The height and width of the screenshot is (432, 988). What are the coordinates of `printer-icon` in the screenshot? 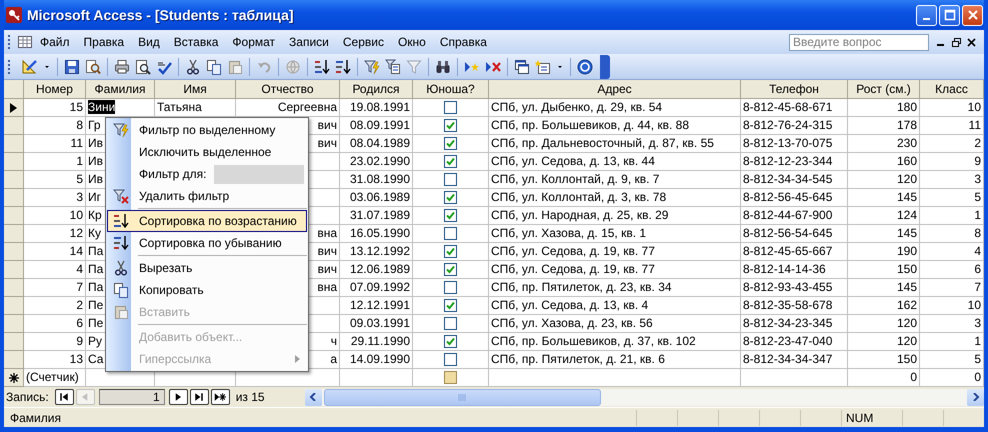 It's located at (122, 66).